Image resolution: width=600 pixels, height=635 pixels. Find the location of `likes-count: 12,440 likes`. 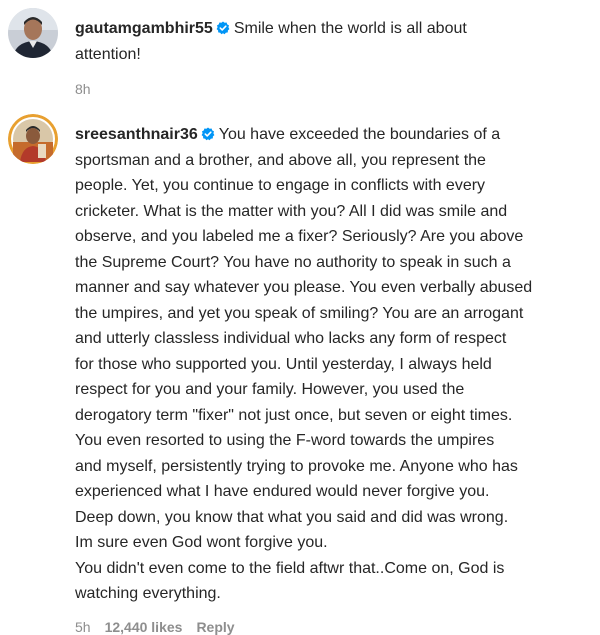

likes-count: 12,440 likes is located at coordinates (144, 627).